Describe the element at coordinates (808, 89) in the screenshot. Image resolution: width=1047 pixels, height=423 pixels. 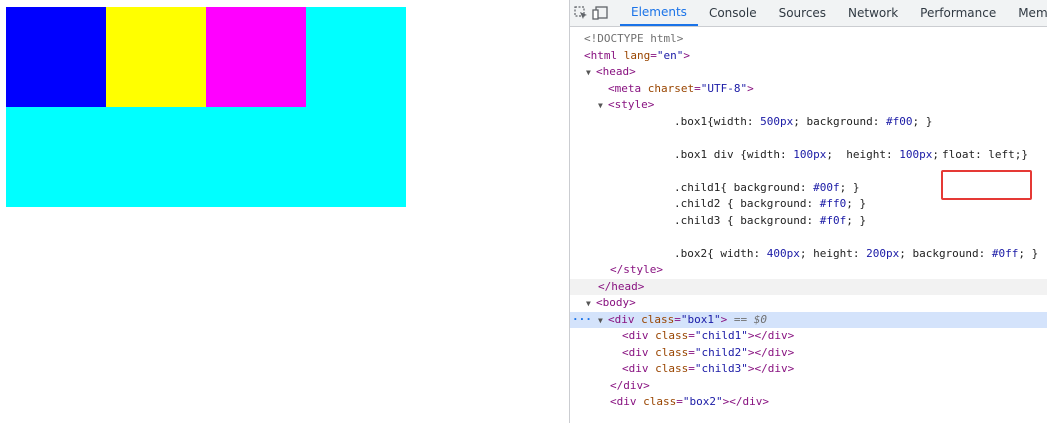
I see `dom-line-meta: <meta charset="UTF-8">` at that location.